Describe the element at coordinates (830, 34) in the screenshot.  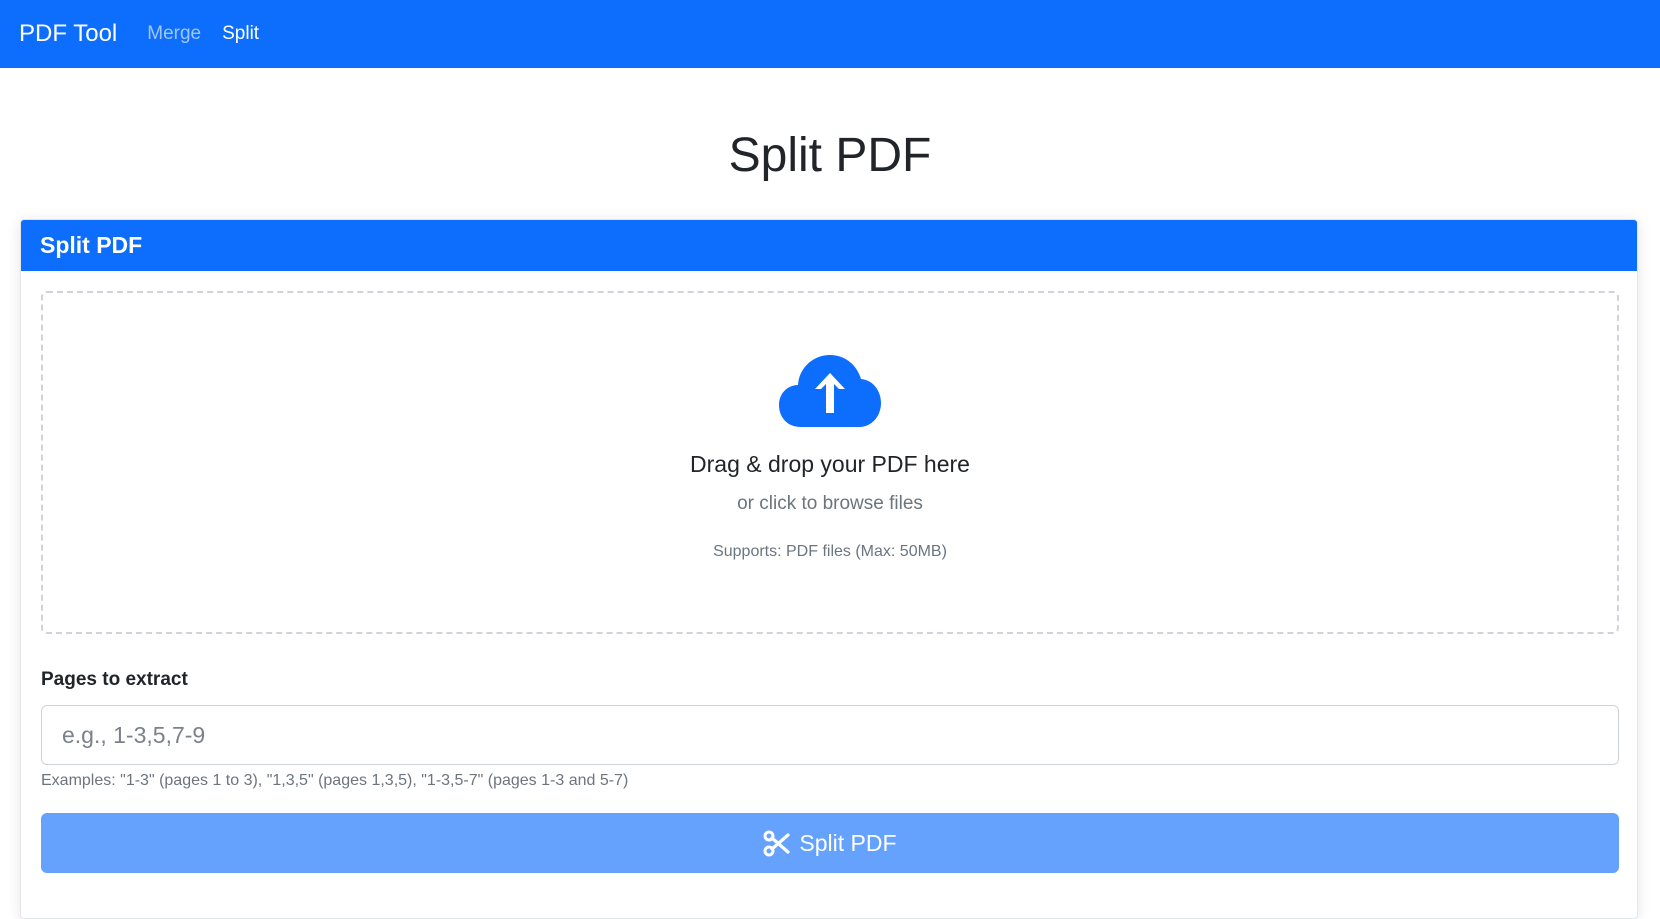
I see `top-navbar: PDF Tool Merge Split` at that location.